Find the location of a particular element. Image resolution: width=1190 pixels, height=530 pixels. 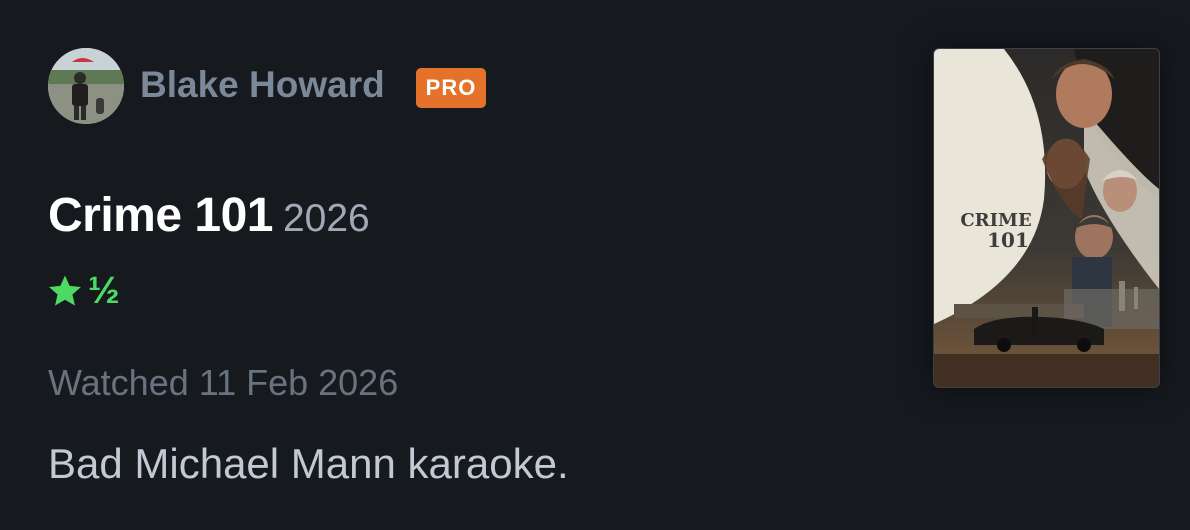

film-title: Crime 101 is located at coordinates (160, 215).